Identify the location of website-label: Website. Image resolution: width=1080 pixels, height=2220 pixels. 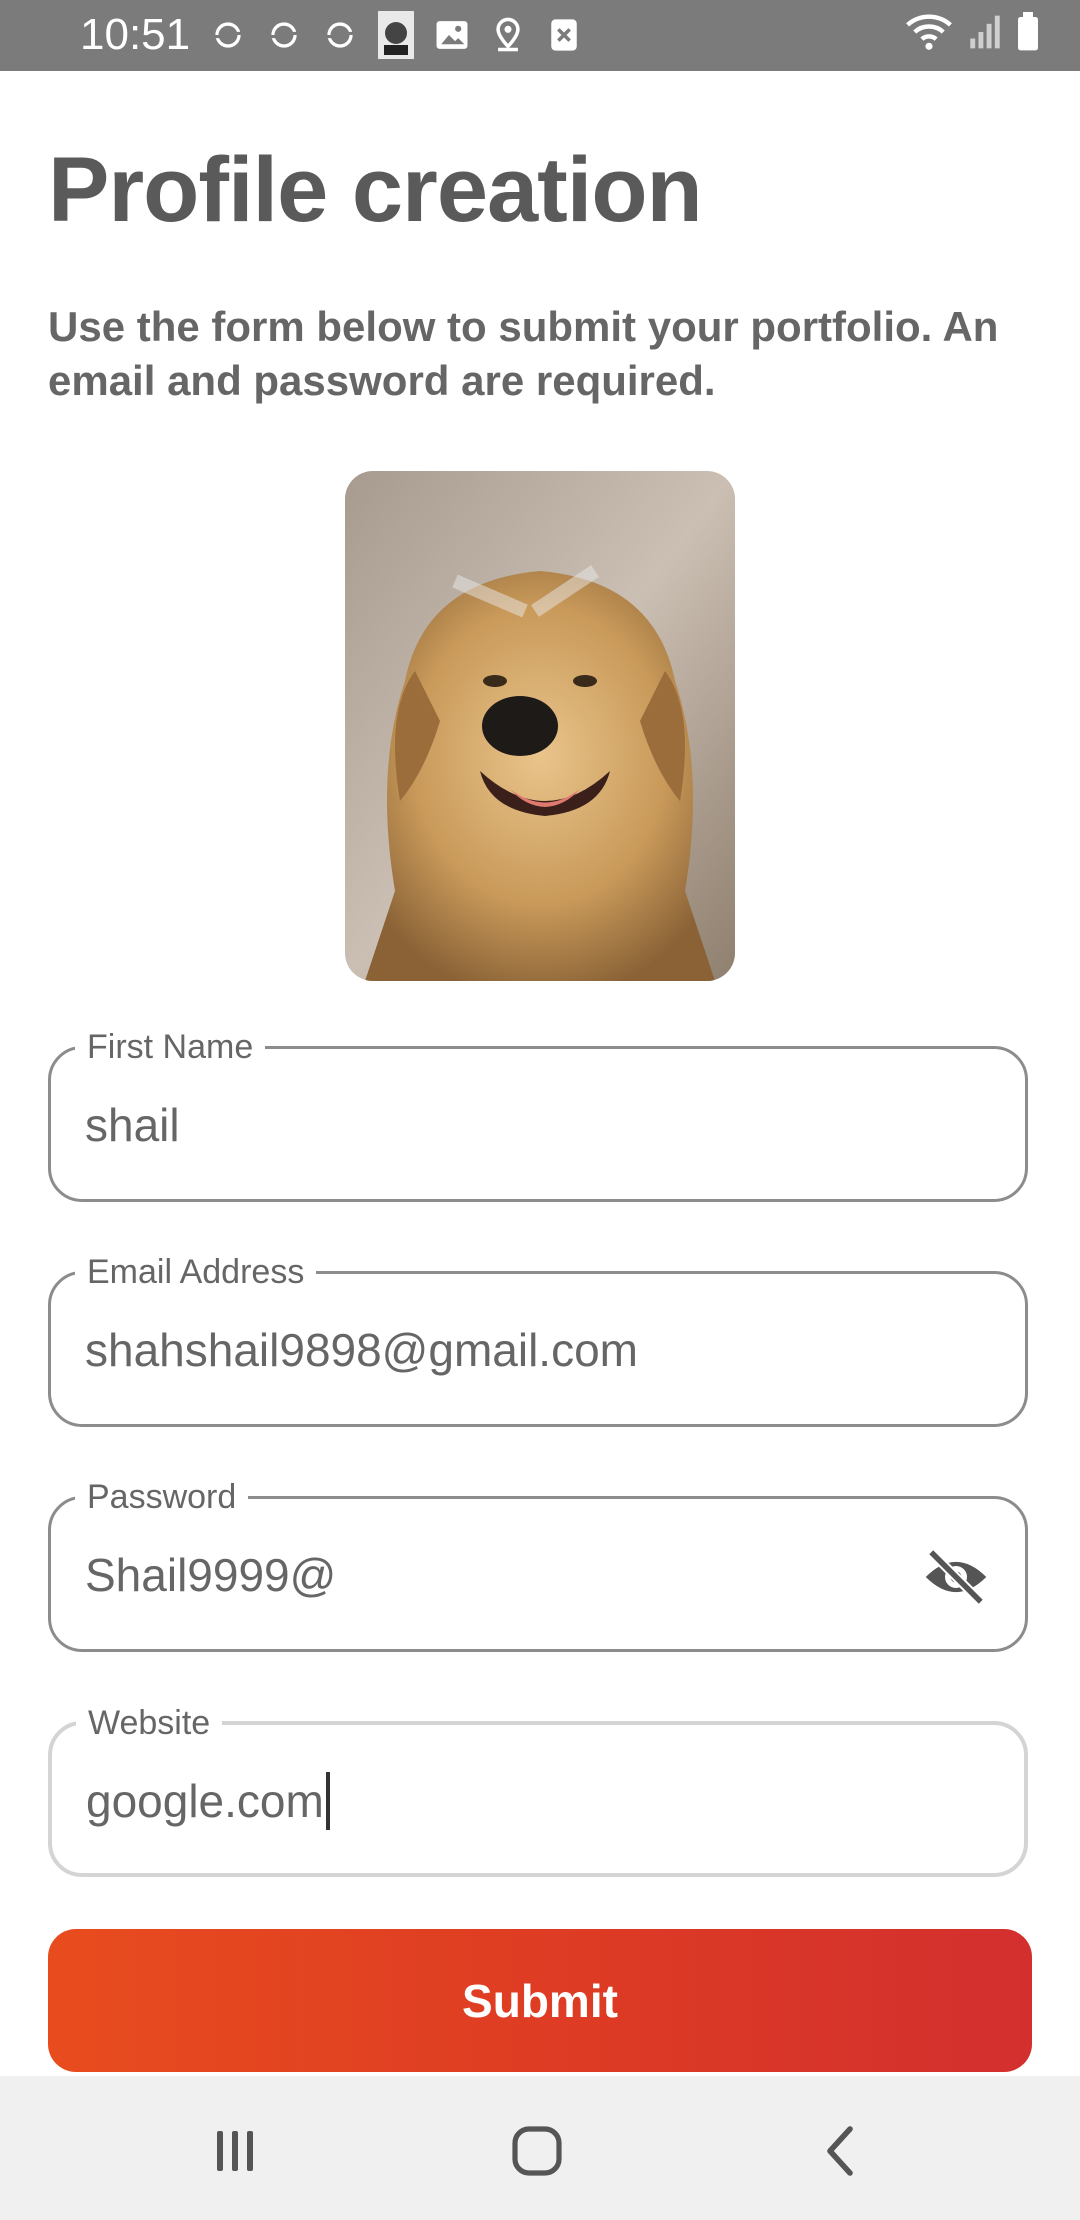
(149, 1723).